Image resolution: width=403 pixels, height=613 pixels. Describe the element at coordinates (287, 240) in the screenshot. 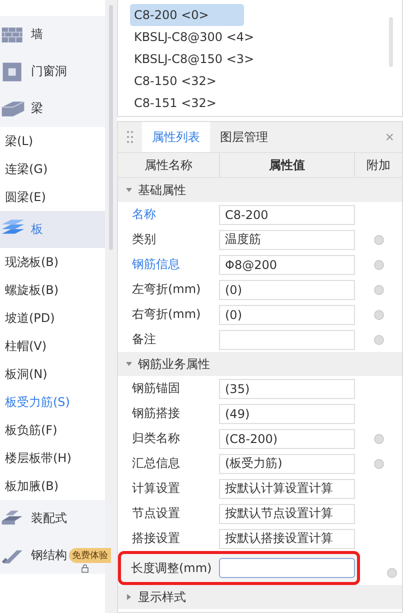

I see `value-field: 温度筋` at that location.